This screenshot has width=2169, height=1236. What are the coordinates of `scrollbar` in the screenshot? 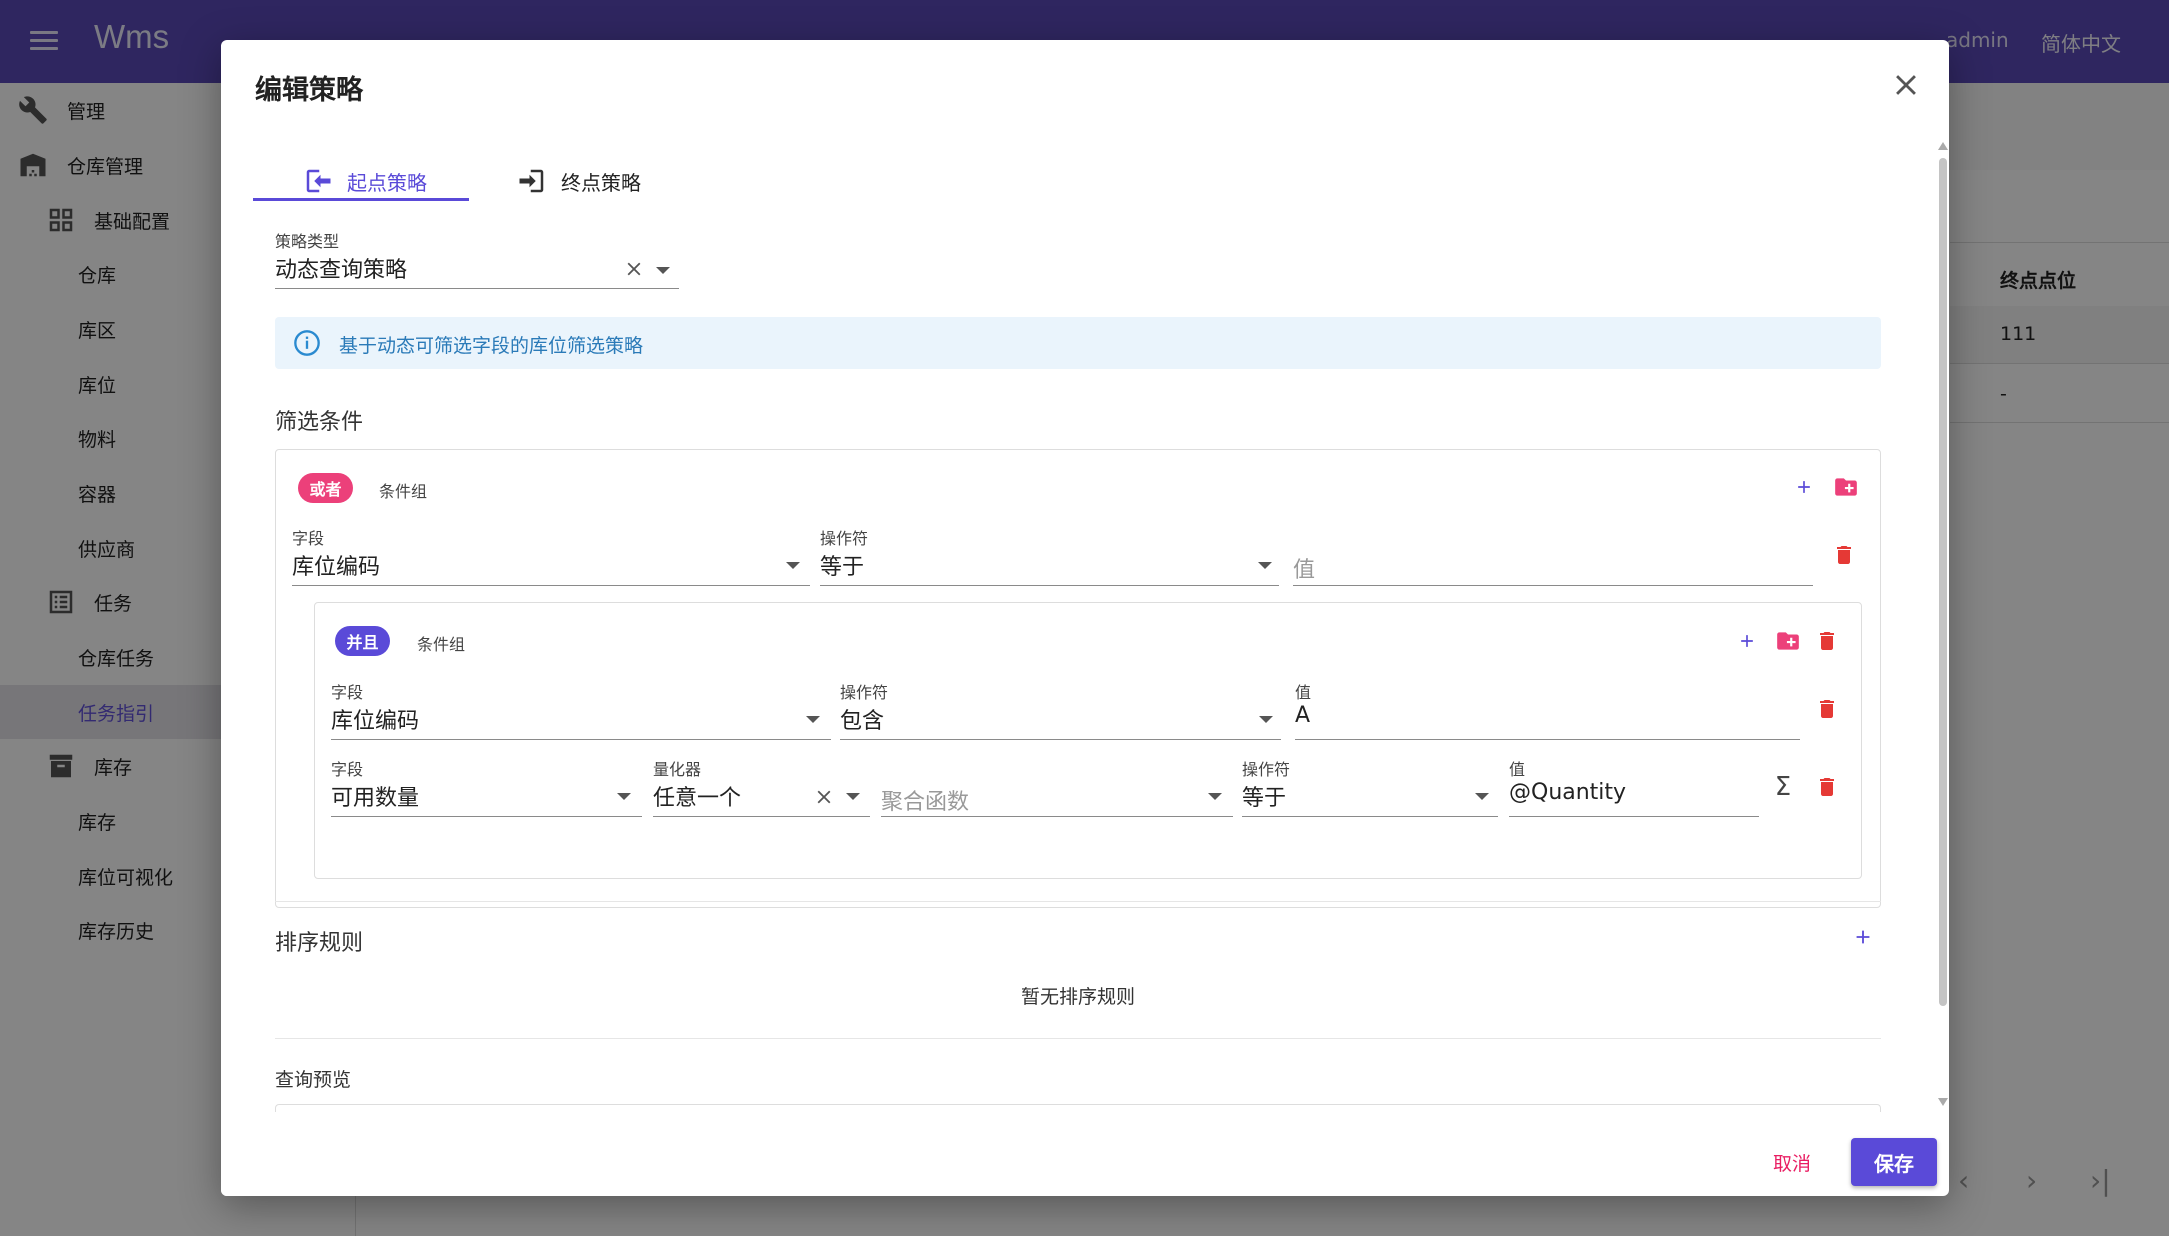 It's located at (1943, 582).